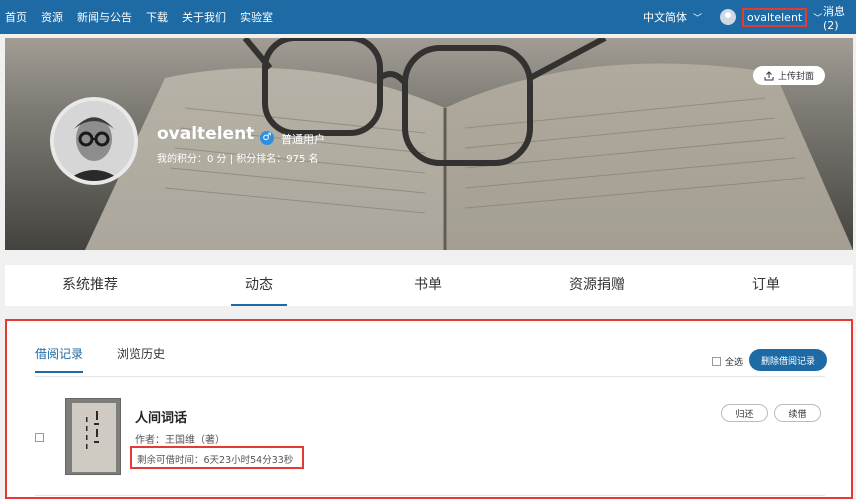  I want to click on tab-booklist: 书单, so click(428, 285).